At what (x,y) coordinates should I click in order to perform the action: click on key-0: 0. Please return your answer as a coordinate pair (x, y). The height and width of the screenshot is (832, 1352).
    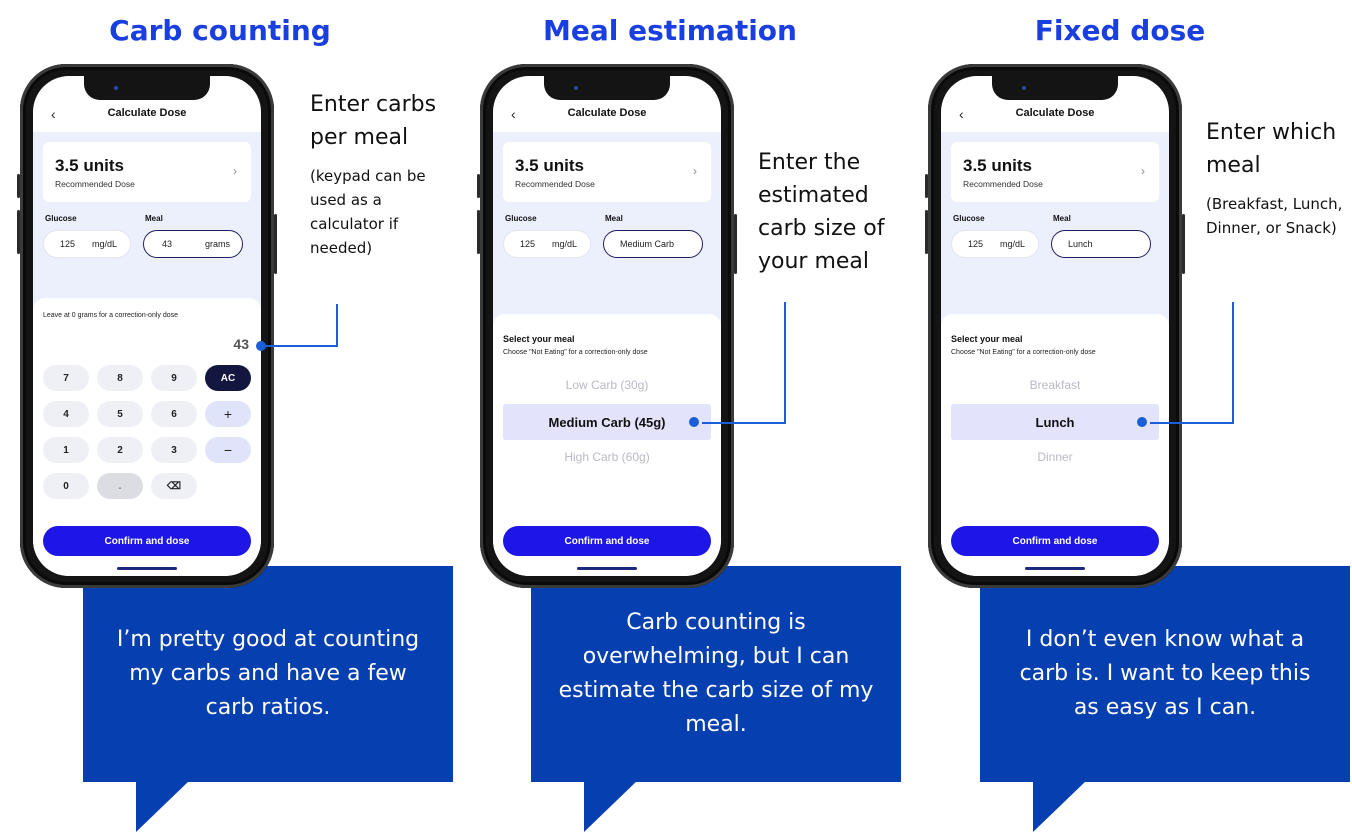
    Looking at the image, I should click on (66, 486).